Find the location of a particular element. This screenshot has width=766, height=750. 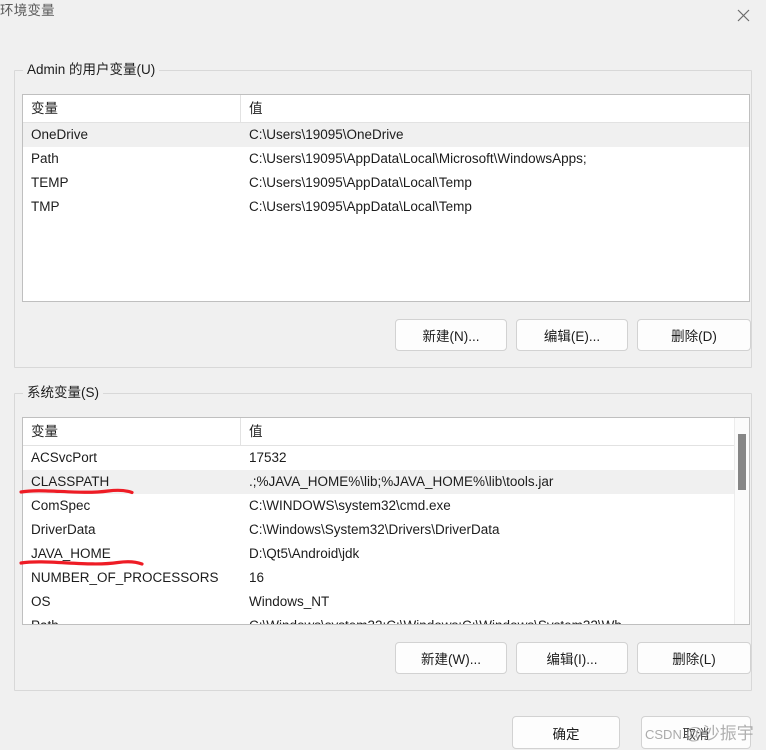

cell-variable: JAVA_HOME is located at coordinates (71, 553).